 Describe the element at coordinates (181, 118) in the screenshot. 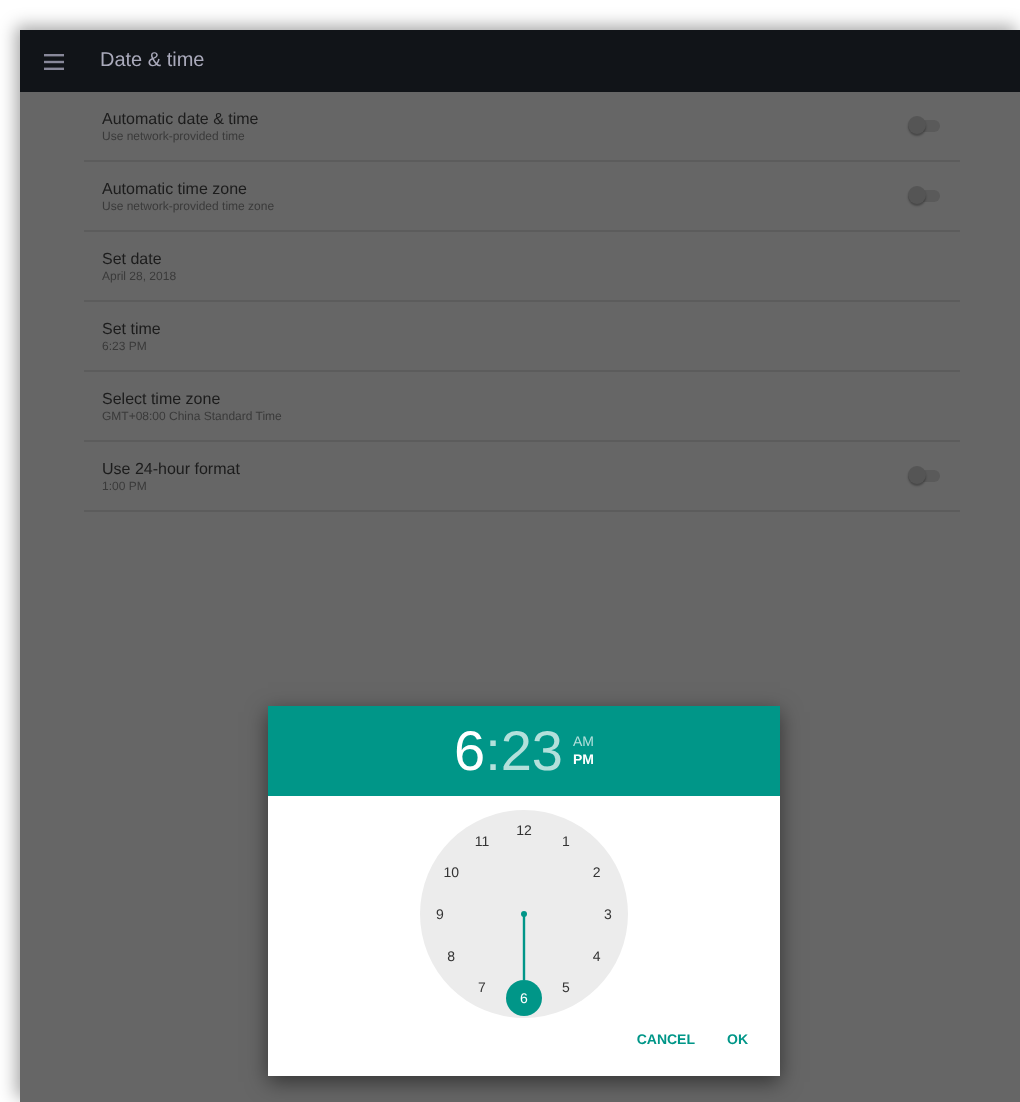

I see `setting-title: Automatic date & time` at that location.